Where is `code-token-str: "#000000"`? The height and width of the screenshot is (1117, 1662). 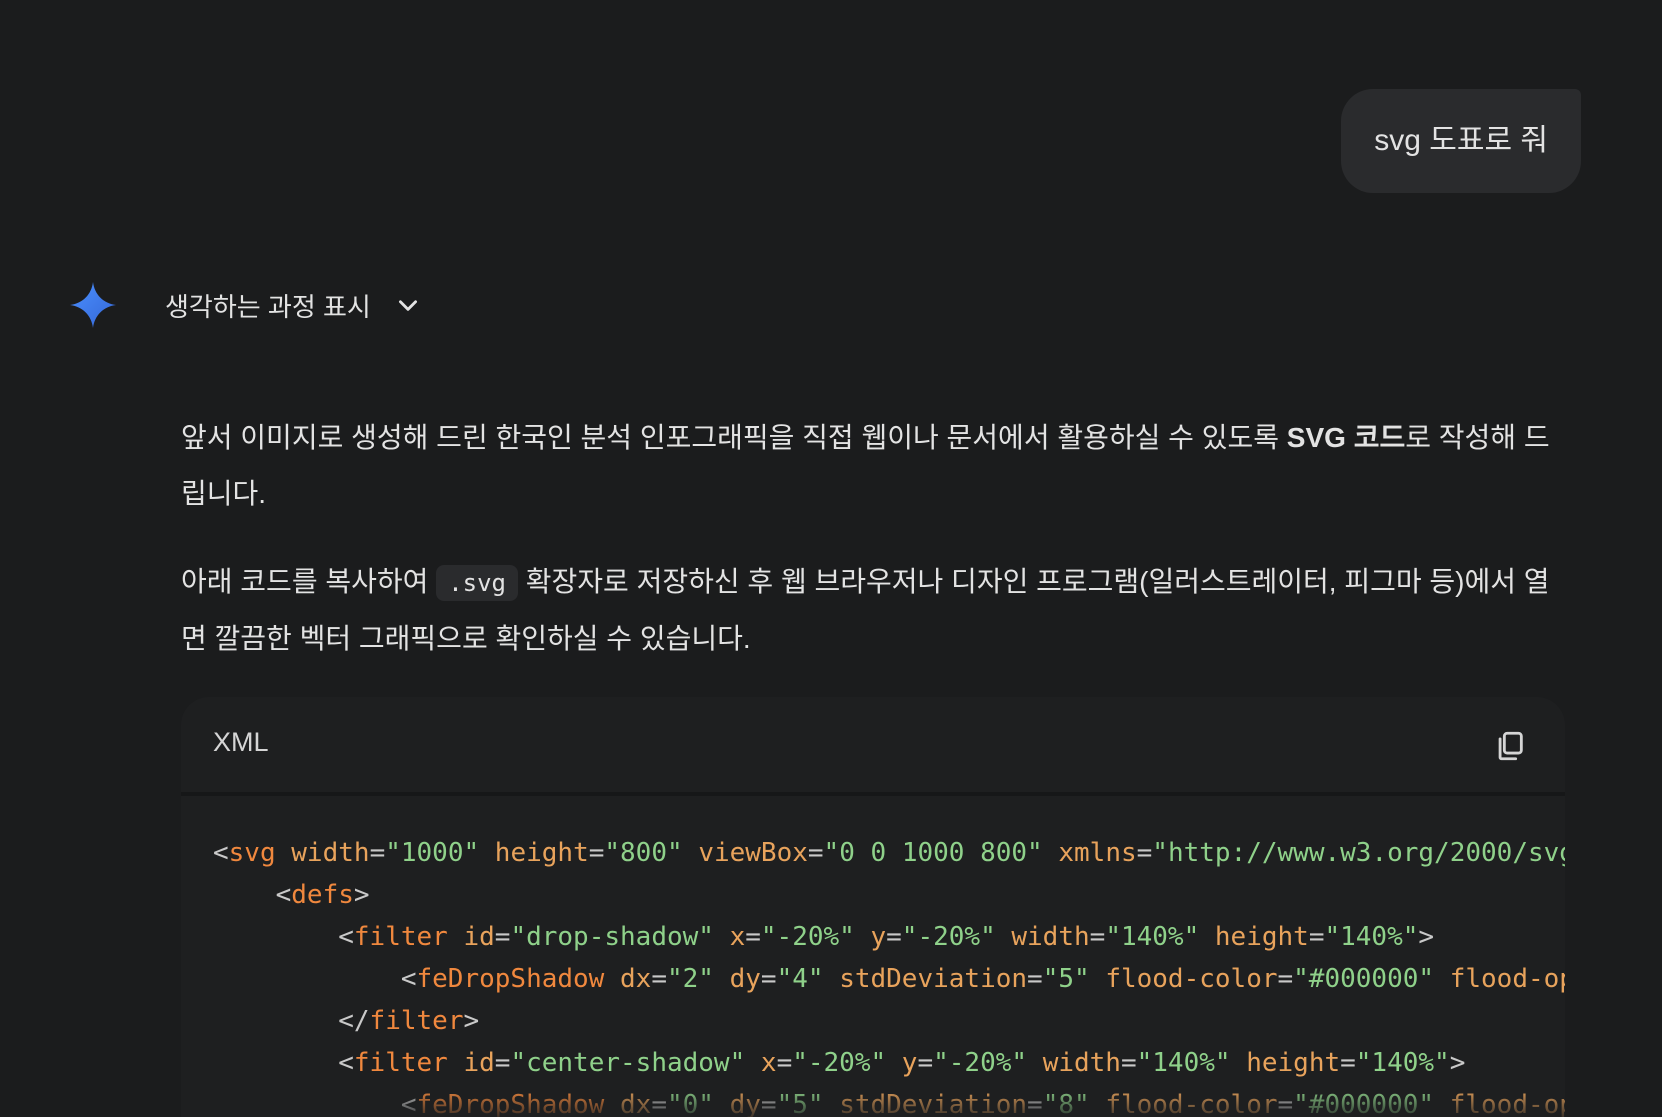
code-token-str: "#000000" is located at coordinates (1364, 979).